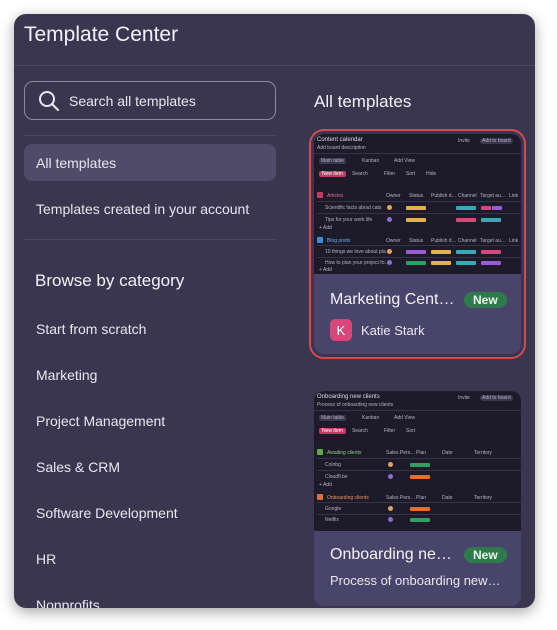  Describe the element at coordinates (76, 162) in the screenshot. I see `nav-item-label: All templates` at that location.